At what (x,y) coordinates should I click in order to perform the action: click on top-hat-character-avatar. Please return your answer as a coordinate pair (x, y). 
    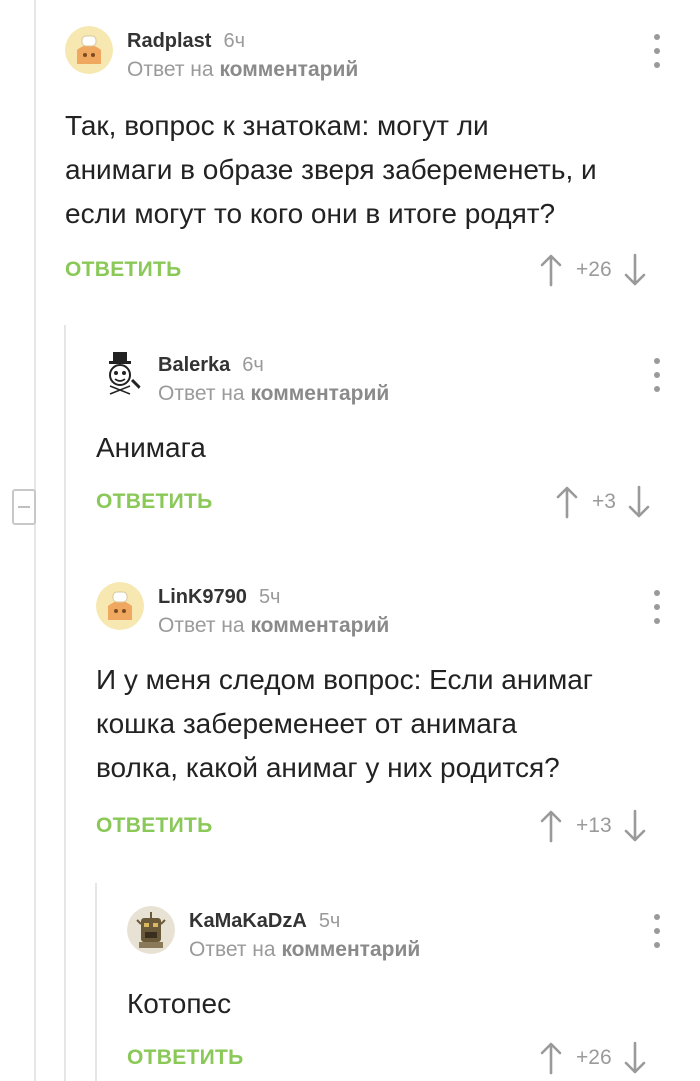
    Looking at the image, I should click on (120, 374).